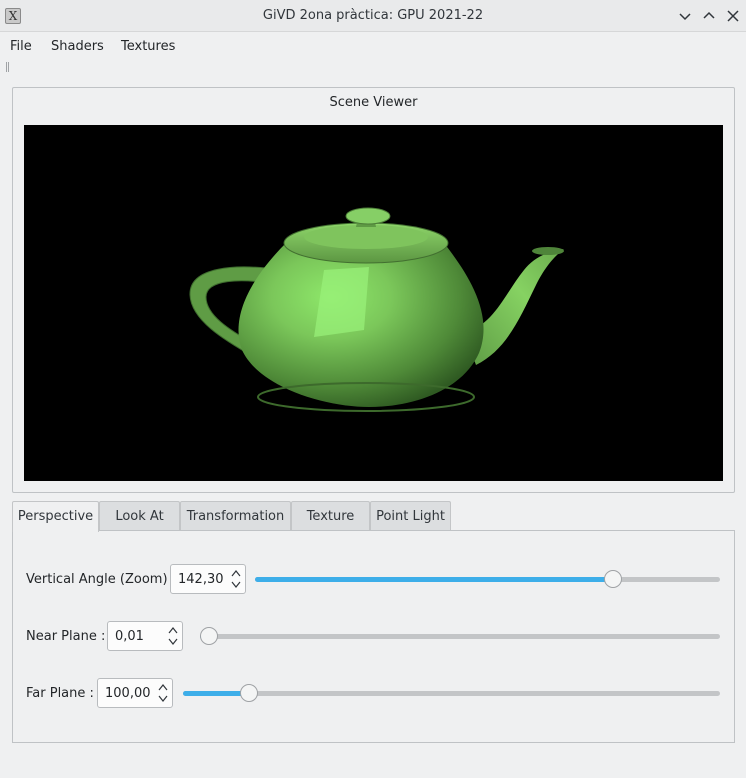 The image size is (746, 778). What do you see at coordinates (77, 46) in the screenshot?
I see `menu-shaders: Shaders` at bounding box center [77, 46].